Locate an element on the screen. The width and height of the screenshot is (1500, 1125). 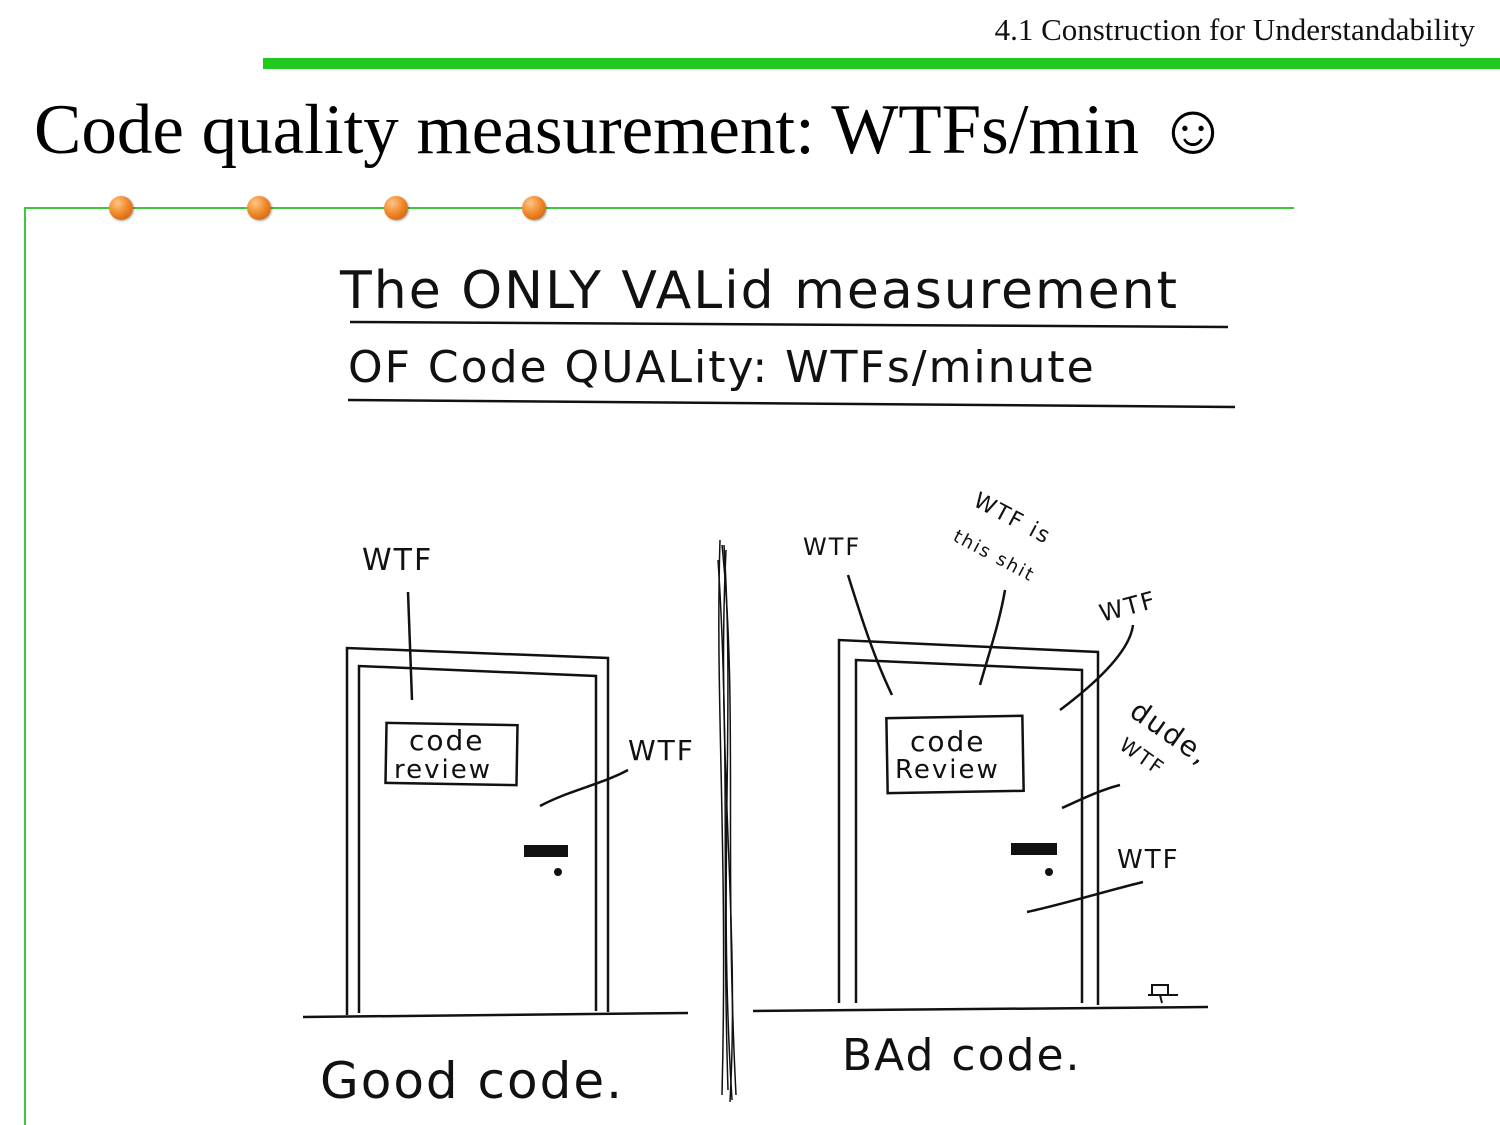
bad-sign-line2: Review is located at coordinates (947, 770).